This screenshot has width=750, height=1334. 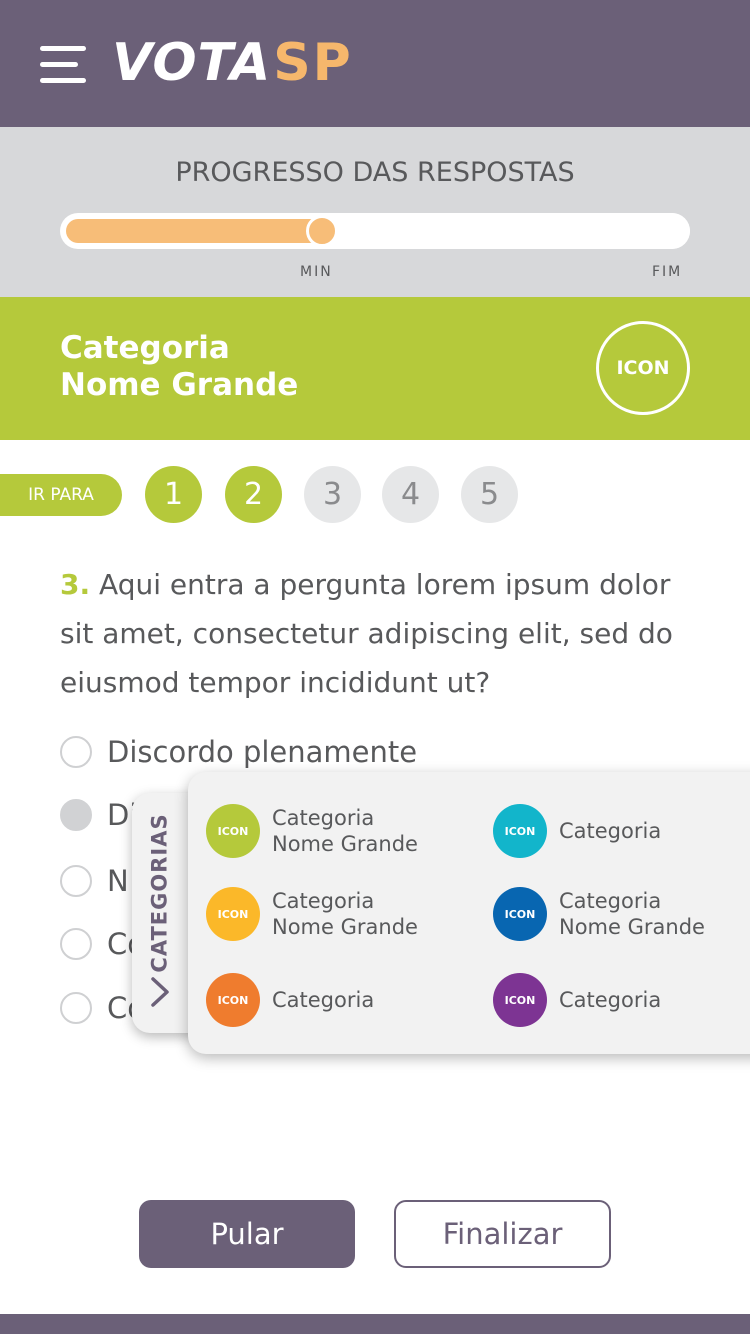 I want to click on votasp-logo: VOTA SP, so click(x=232, y=63).